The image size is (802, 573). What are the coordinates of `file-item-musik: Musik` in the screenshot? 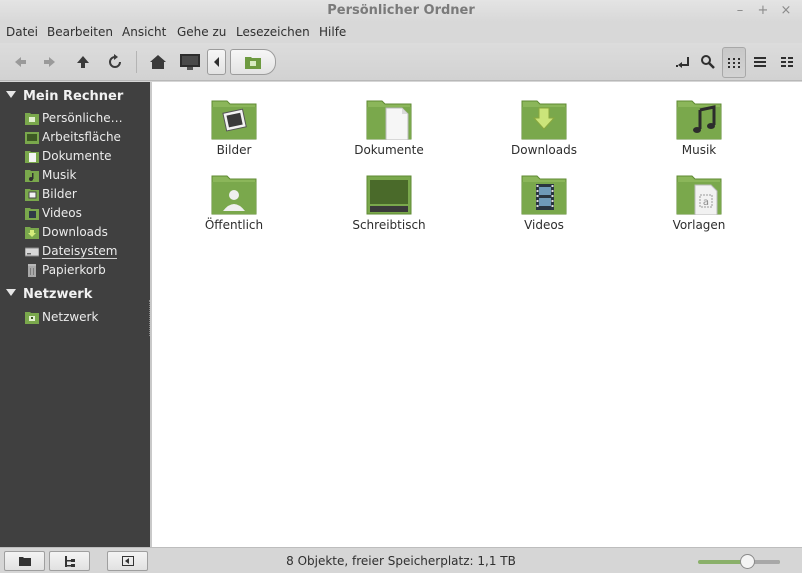 It's located at (699, 127).